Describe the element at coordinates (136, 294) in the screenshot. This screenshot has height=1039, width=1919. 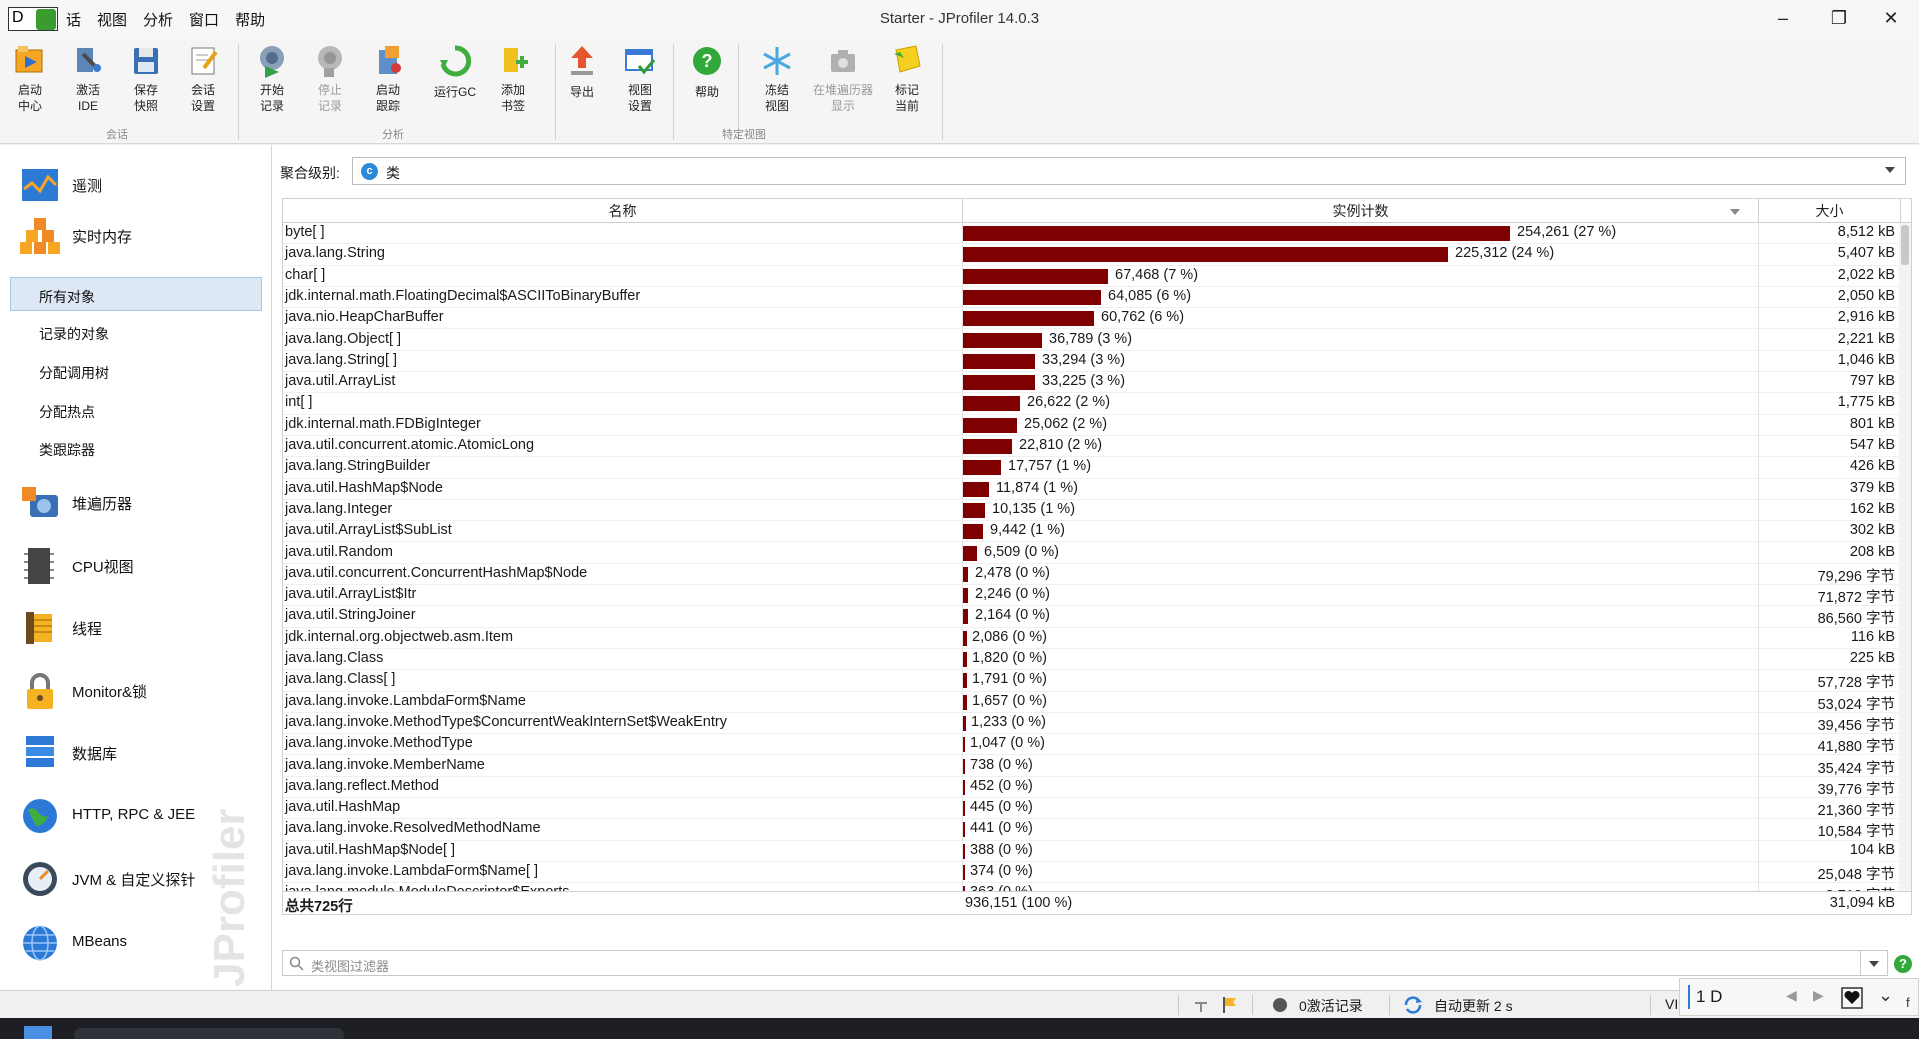
I see `sidebar-item-all-objects: 所有对象` at that location.